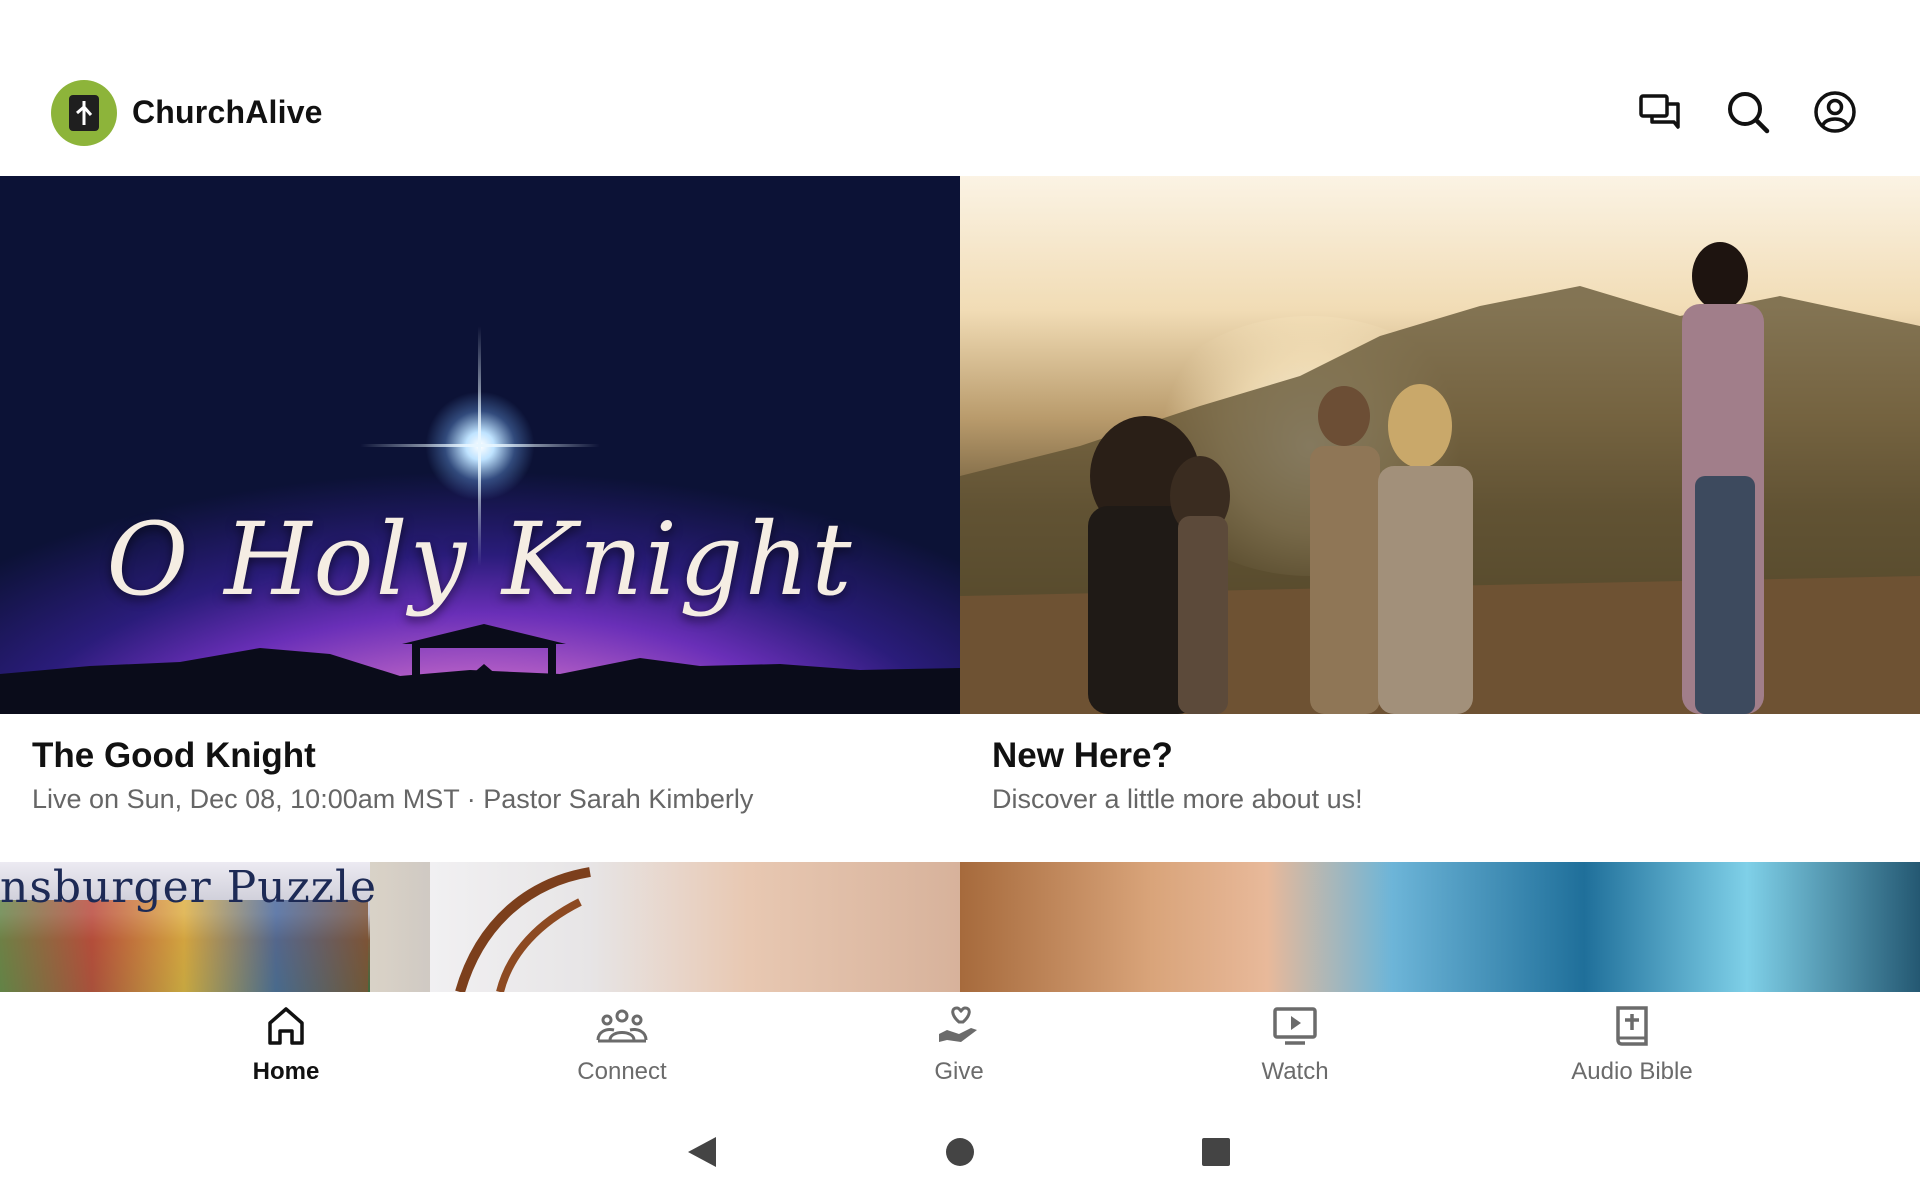 This screenshot has width=1920, height=1200. Describe the element at coordinates (622, 1071) in the screenshot. I see `nav-label: Connect` at that location.